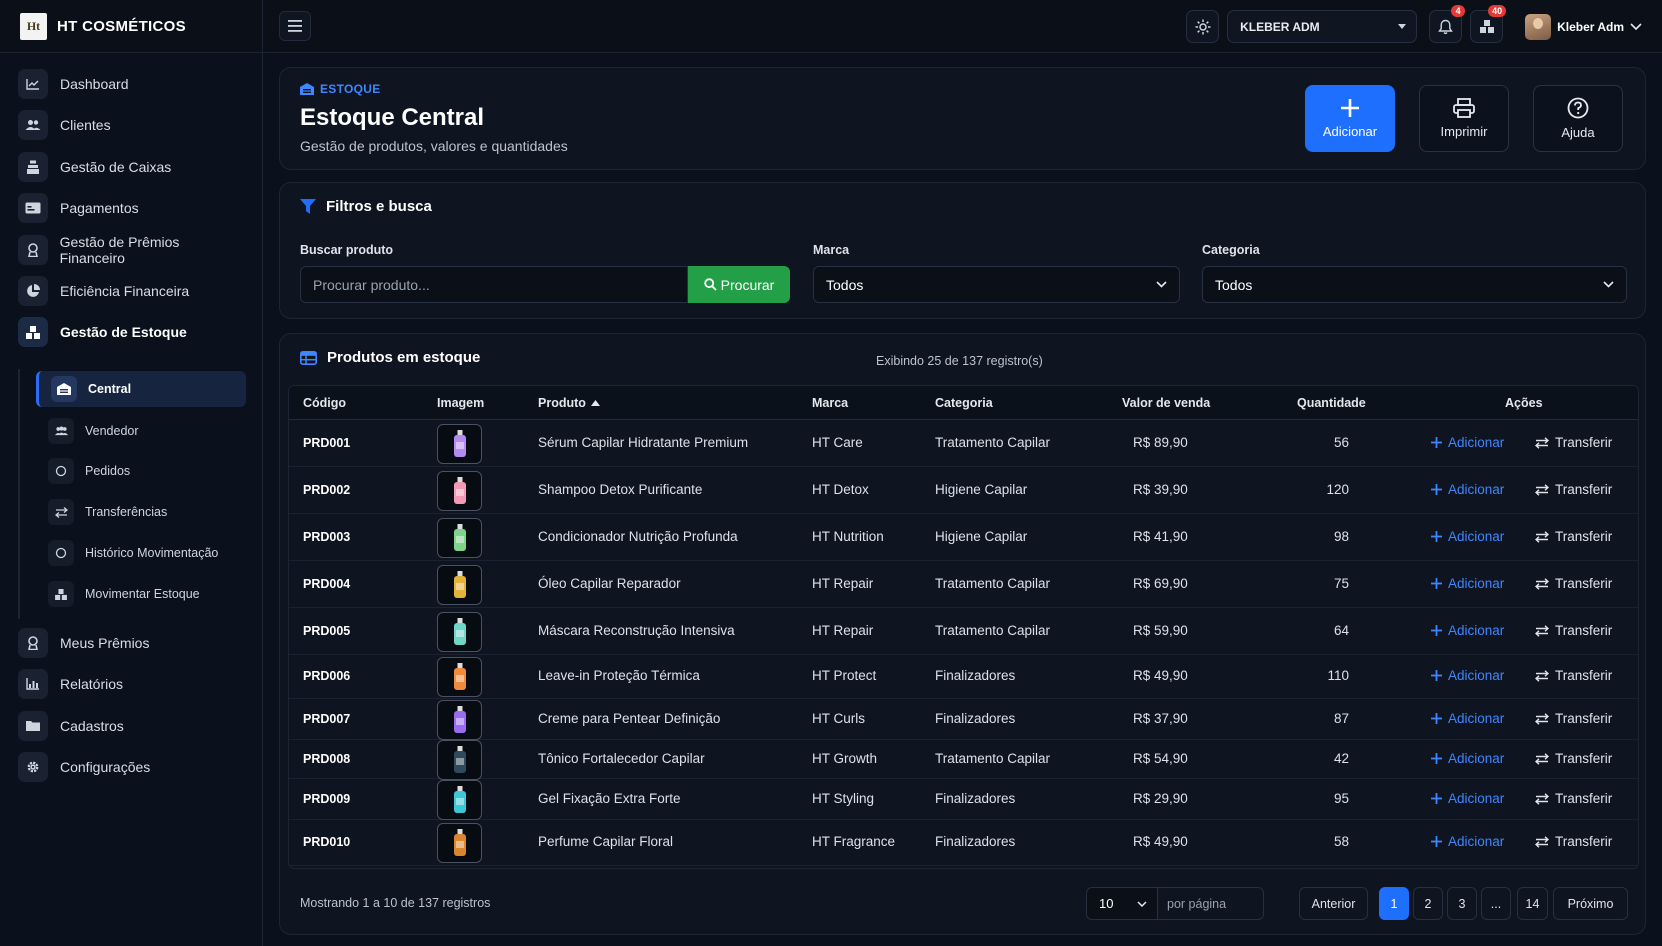 The image size is (1662, 946). I want to click on help-button: Ajuda, so click(1578, 118).